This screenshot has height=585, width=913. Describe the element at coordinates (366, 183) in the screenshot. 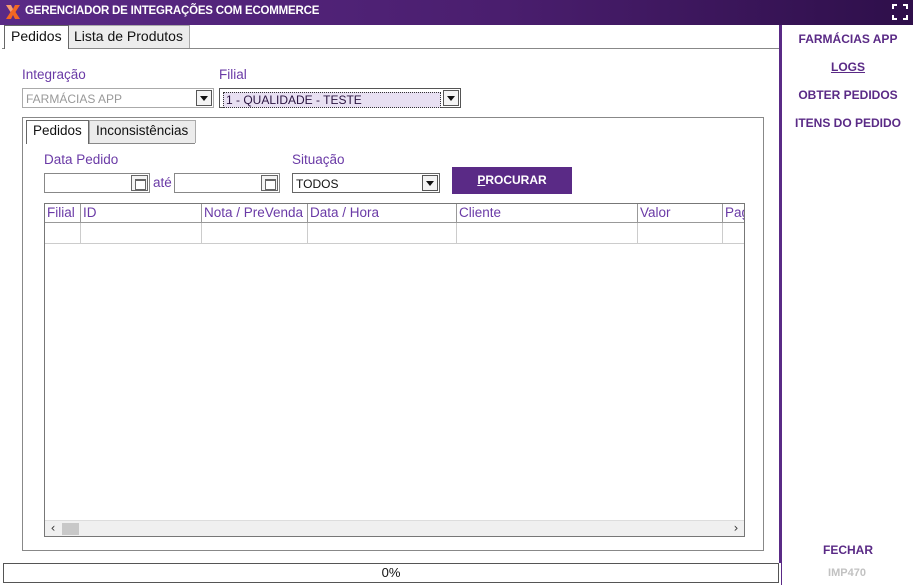

I see `situacao-select: TODOS` at that location.